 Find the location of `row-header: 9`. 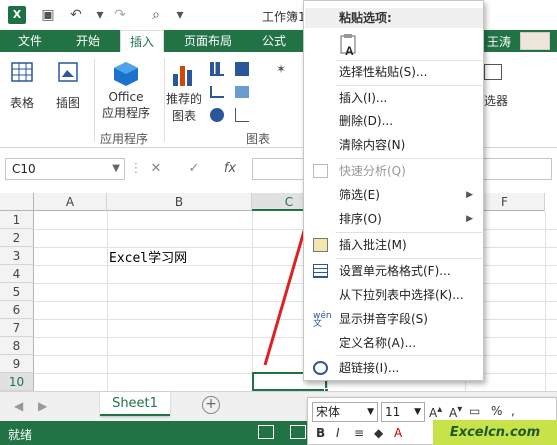

row-header: 9 is located at coordinates (17, 364).